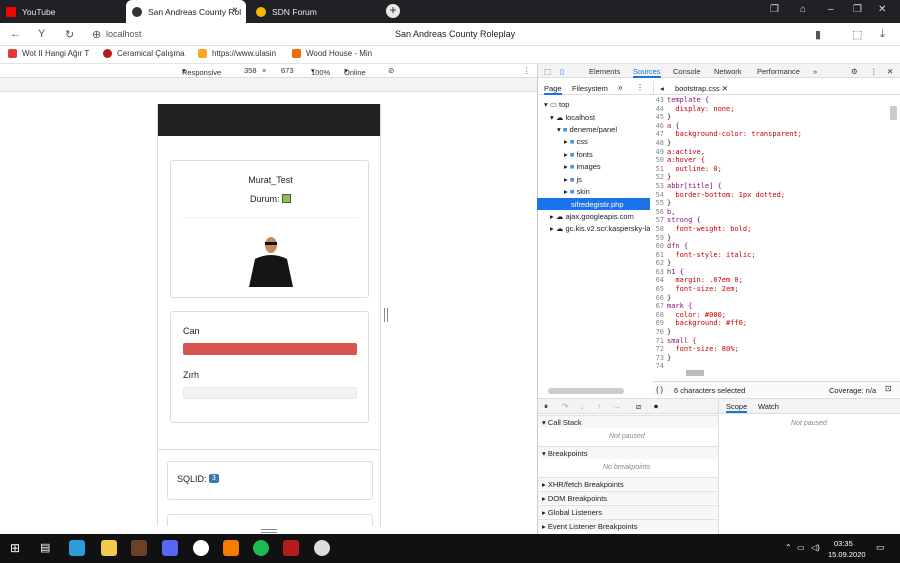 Image resolution: width=900 pixels, height=563 pixels. I want to click on tab-console: Console, so click(687, 71).